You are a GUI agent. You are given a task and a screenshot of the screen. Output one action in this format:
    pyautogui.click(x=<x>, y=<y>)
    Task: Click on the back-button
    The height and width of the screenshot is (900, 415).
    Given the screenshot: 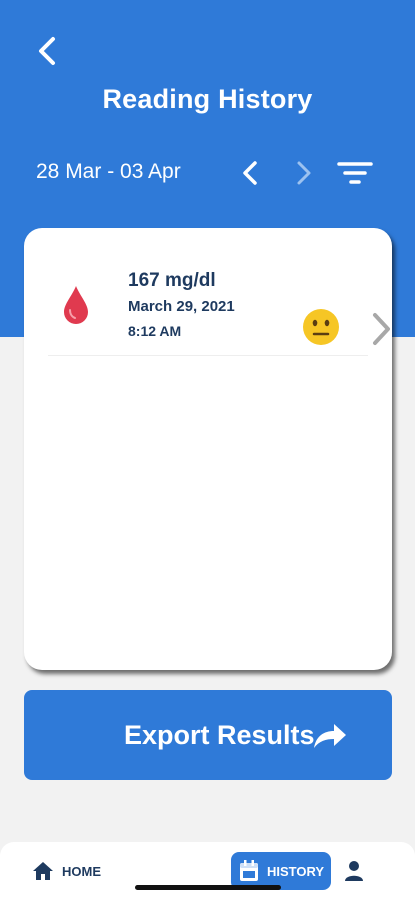 What is the action you would take?
    pyautogui.click(x=47, y=51)
    